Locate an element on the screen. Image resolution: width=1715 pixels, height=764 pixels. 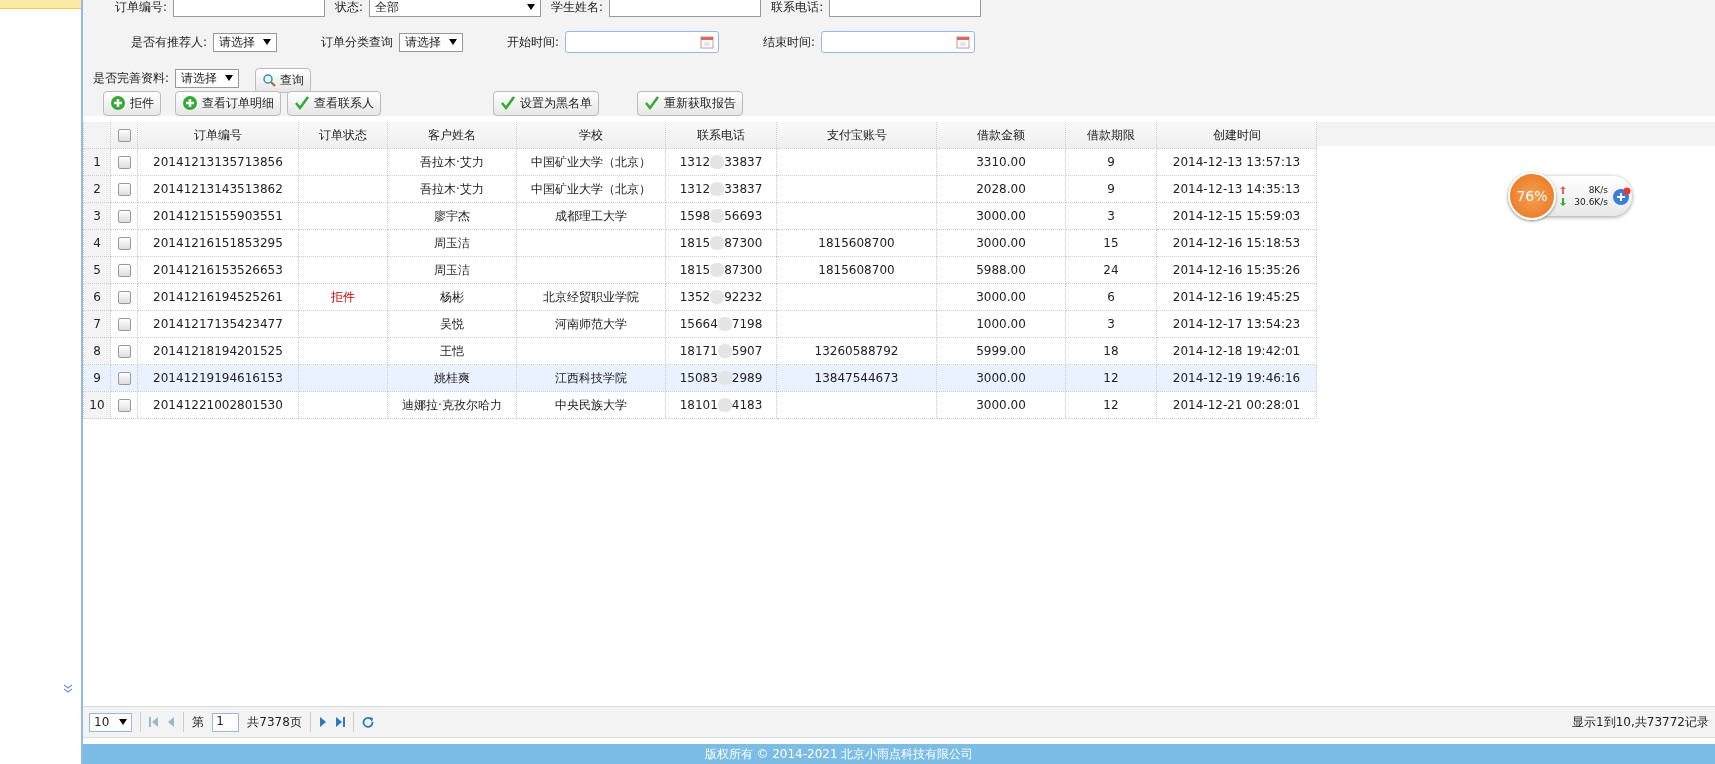
row-number: 1 is located at coordinates (97, 162).